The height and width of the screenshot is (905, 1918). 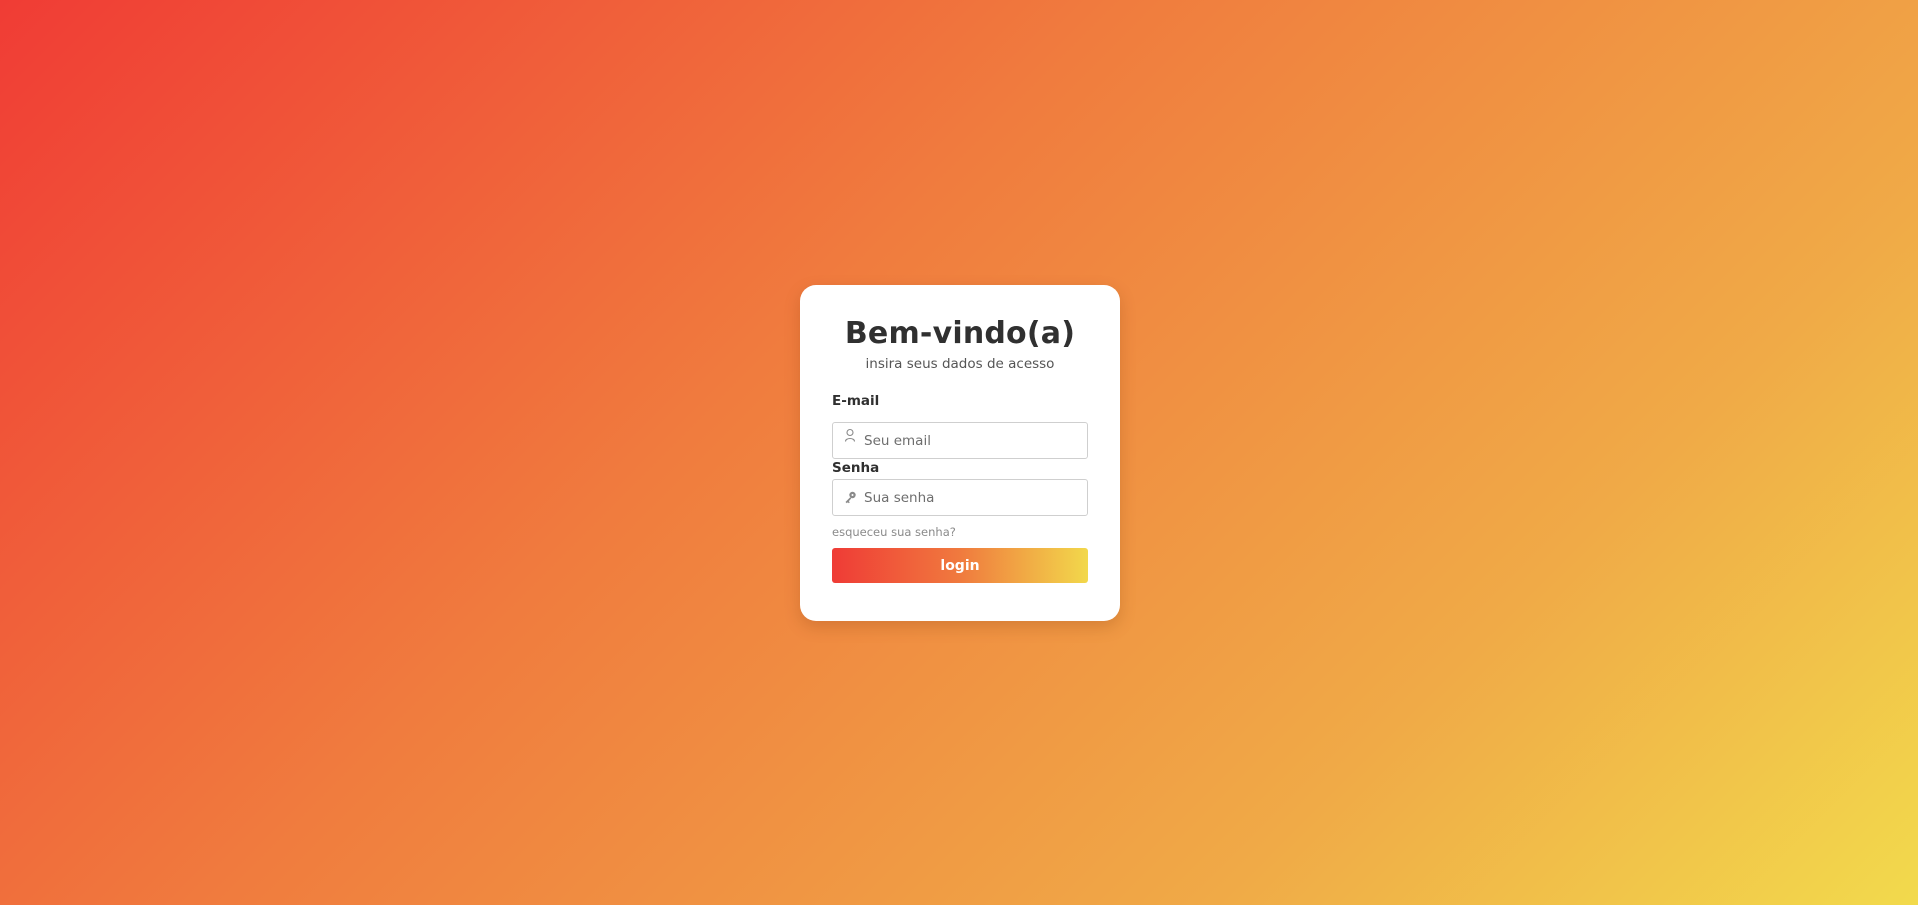 What do you see at coordinates (856, 401) in the screenshot?
I see `email-label: E-mail` at bounding box center [856, 401].